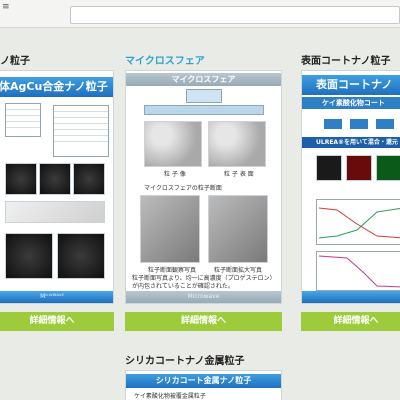 This screenshot has width=400, height=400. I want to click on fe-map-image, so click(359, 168).